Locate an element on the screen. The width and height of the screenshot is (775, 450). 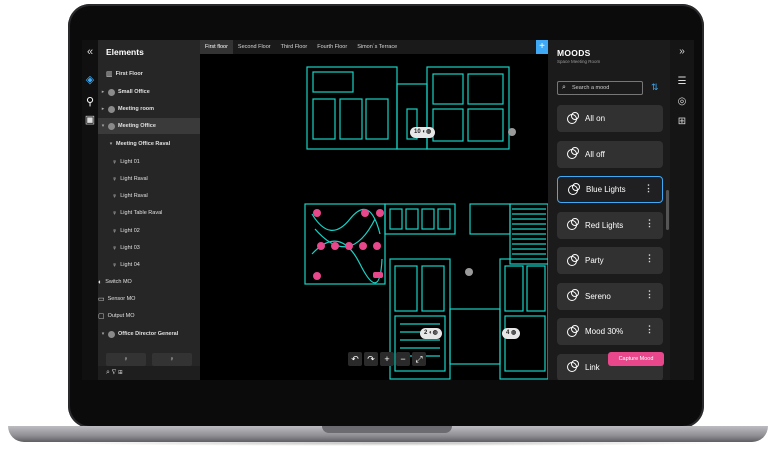
switch-icon: ◐ is located at coordinates (100, 282).